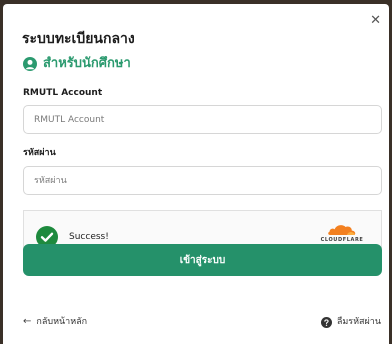  Describe the element at coordinates (342, 240) in the screenshot. I see `cloudflare-wordmark: CLOUDFLARE` at that location.